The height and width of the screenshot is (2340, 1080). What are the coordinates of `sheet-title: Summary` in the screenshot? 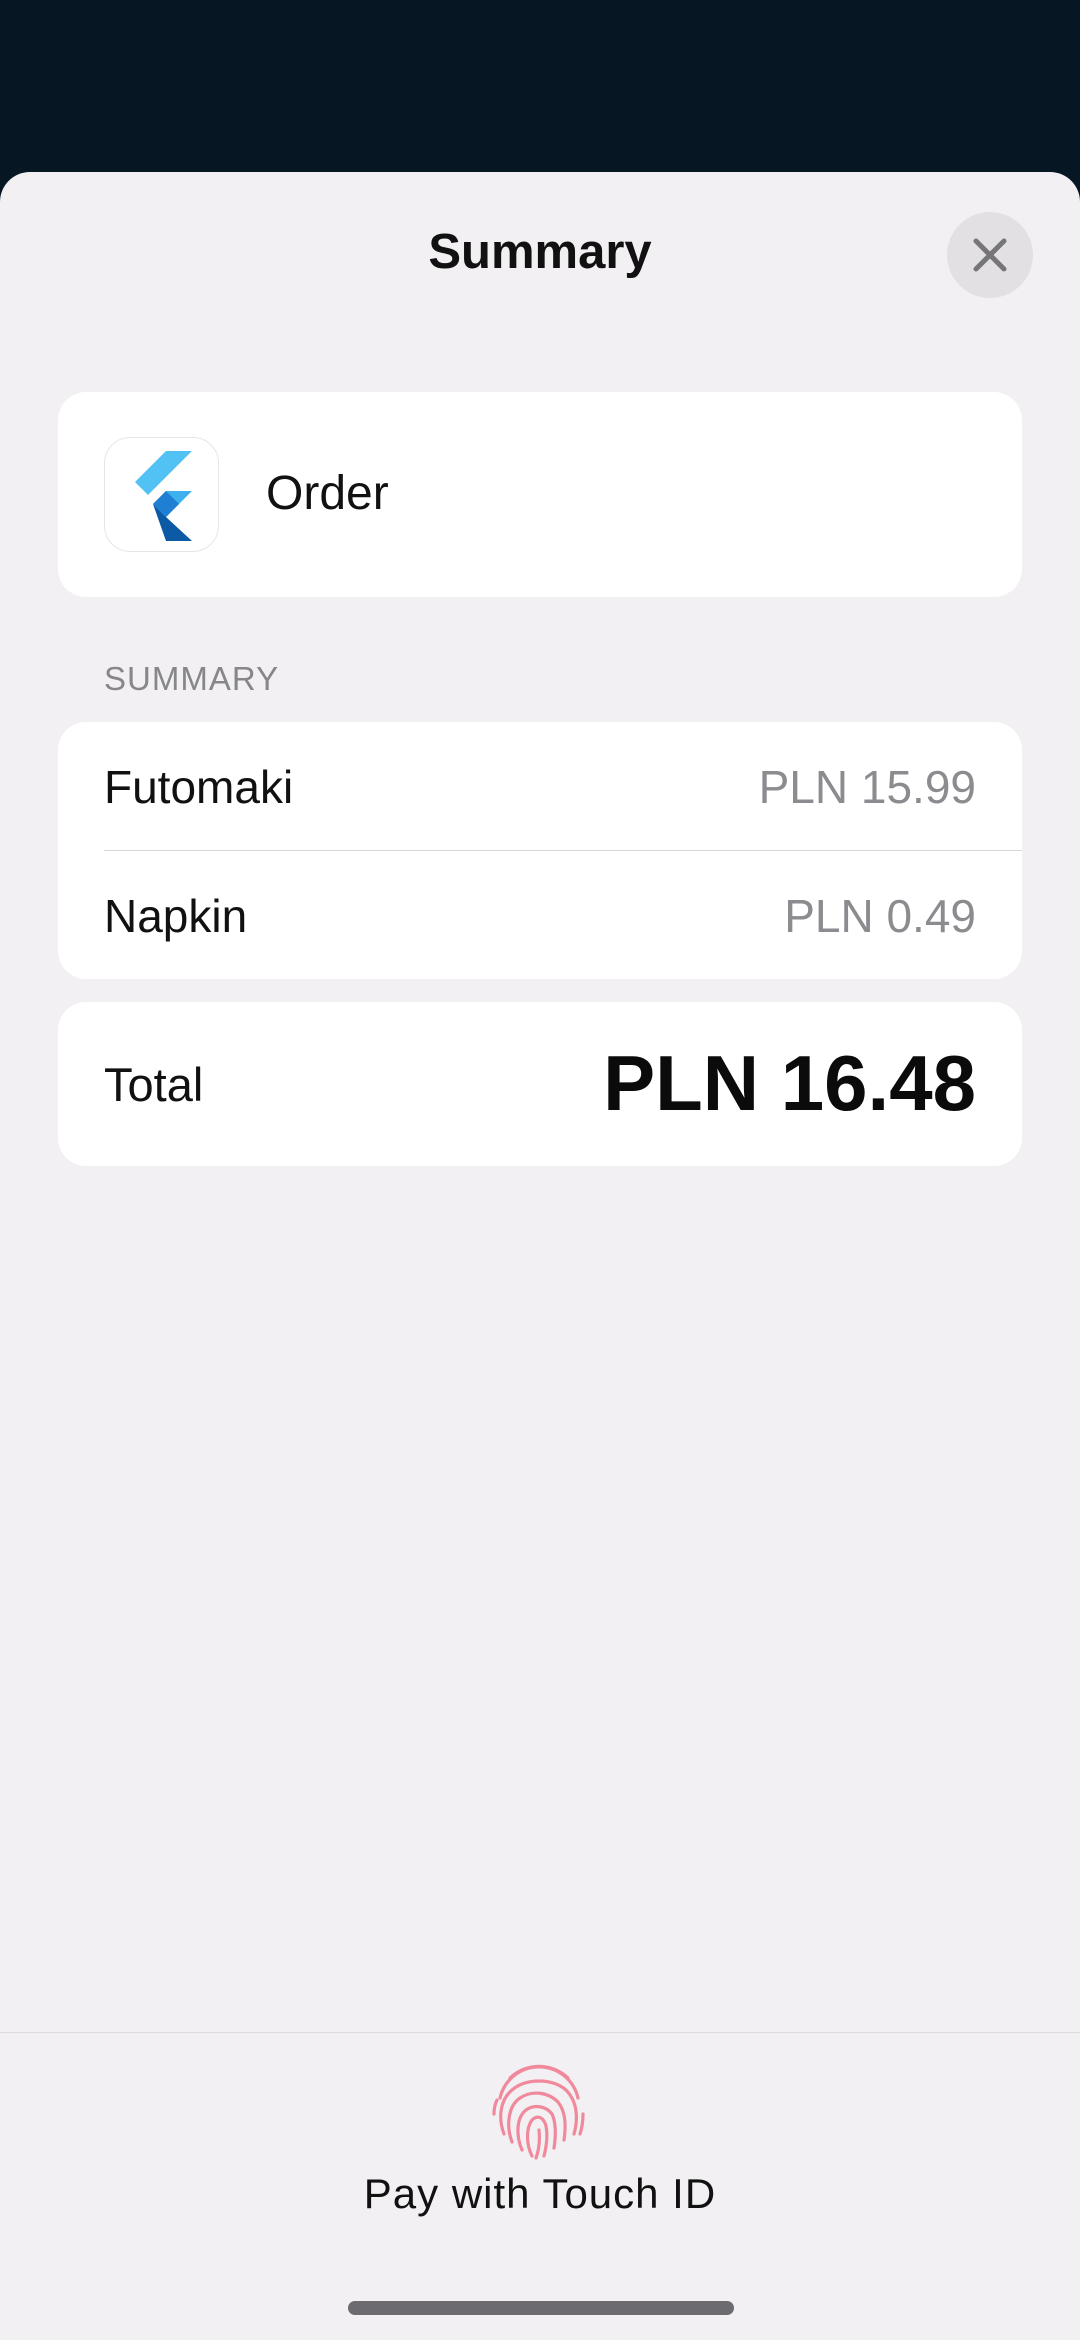 It's located at (540, 252).